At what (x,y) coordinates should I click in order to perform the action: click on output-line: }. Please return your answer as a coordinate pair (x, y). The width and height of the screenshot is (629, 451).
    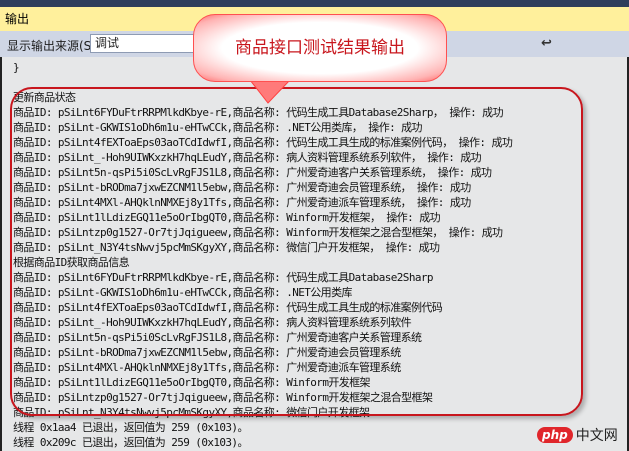
    Looking at the image, I should click on (16, 67).